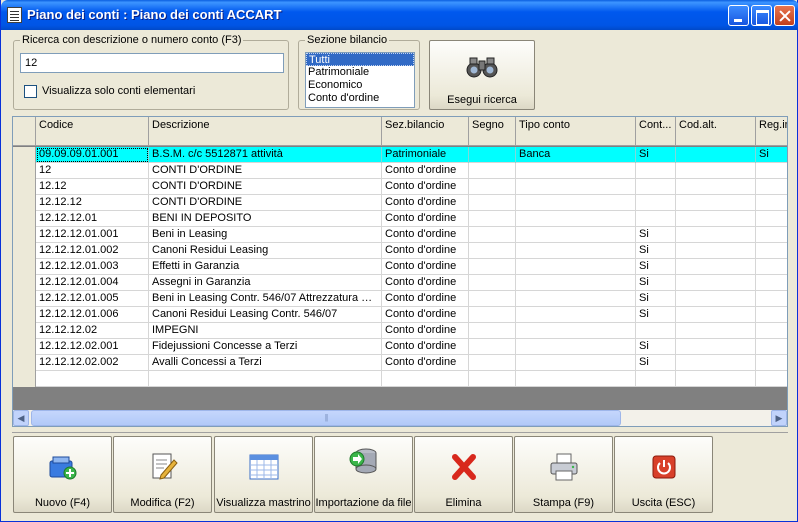 Image resolution: width=798 pixels, height=522 pixels. I want to click on cell-codice: 12.12.12.01.002, so click(92, 251).